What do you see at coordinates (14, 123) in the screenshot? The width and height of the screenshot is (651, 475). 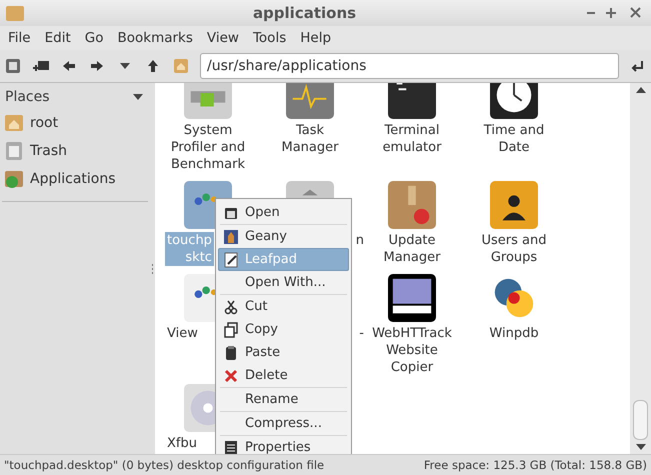 I see `home-folder-icon` at bounding box center [14, 123].